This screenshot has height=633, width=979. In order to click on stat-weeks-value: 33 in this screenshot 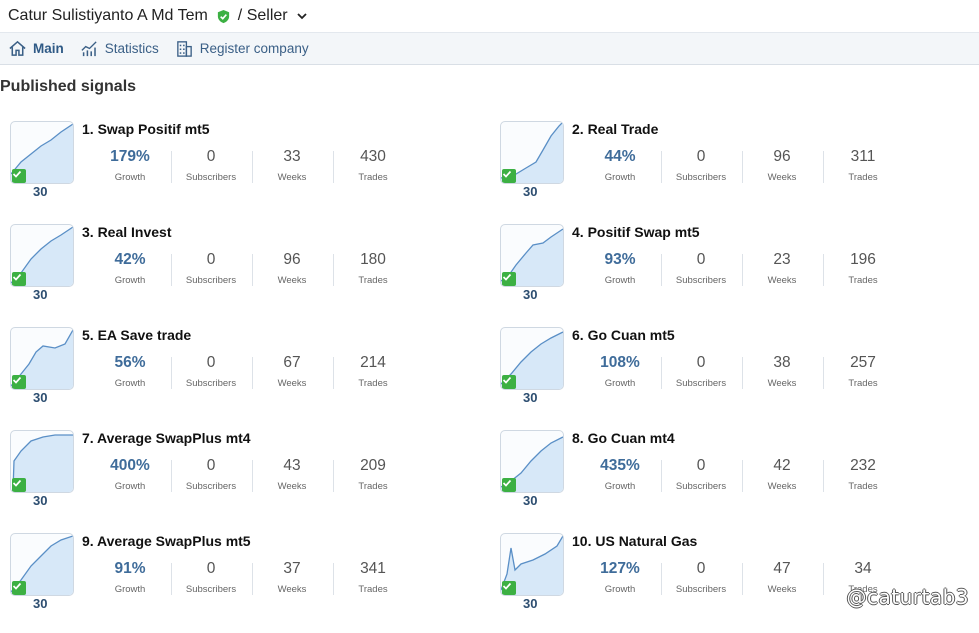, I will do `click(292, 156)`.